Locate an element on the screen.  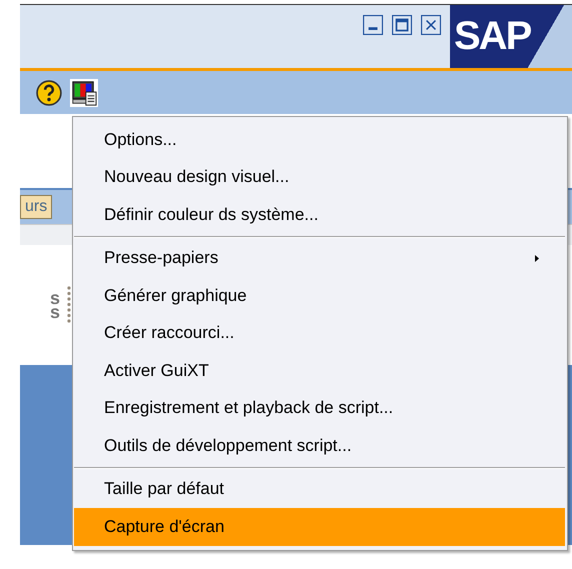
toolbar-button: urs is located at coordinates (36, 207).